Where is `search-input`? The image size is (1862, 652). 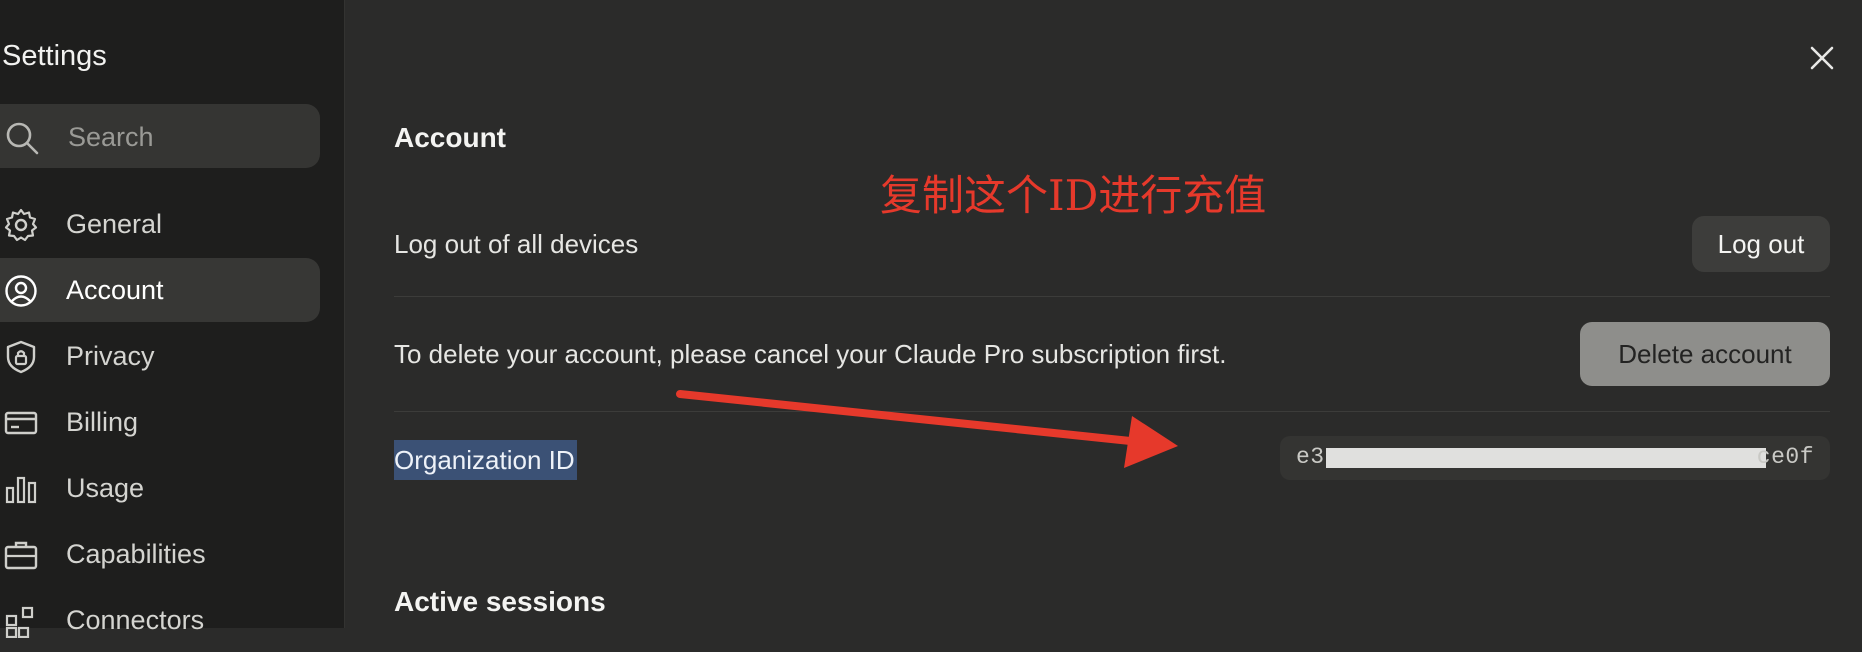 search-input is located at coordinates (188, 137).